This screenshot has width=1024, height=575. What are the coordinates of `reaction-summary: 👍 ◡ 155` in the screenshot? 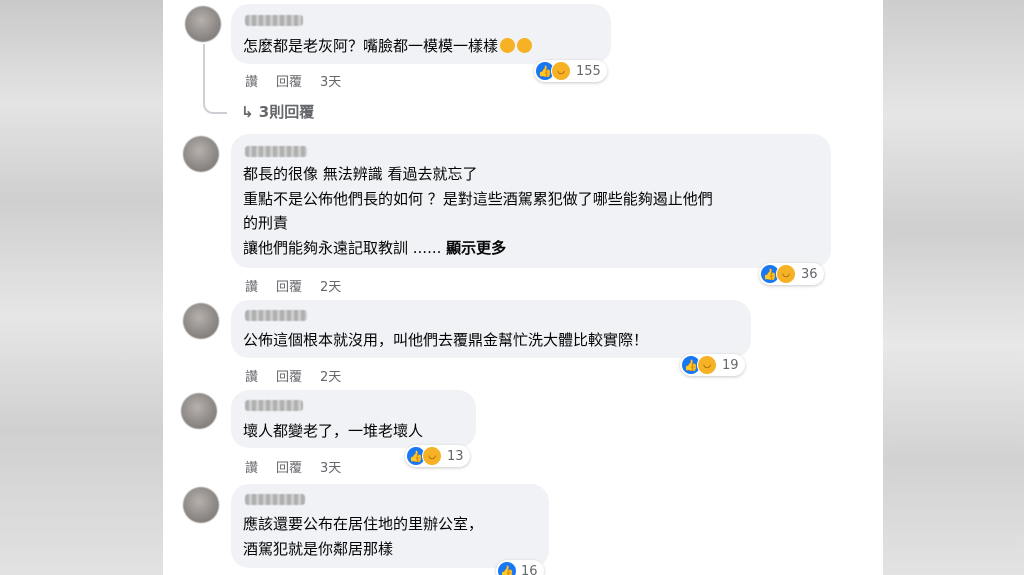 It's located at (570, 71).